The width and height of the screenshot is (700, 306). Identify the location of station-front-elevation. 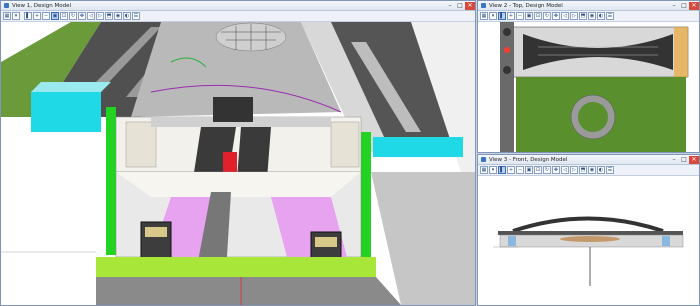
(588, 240).